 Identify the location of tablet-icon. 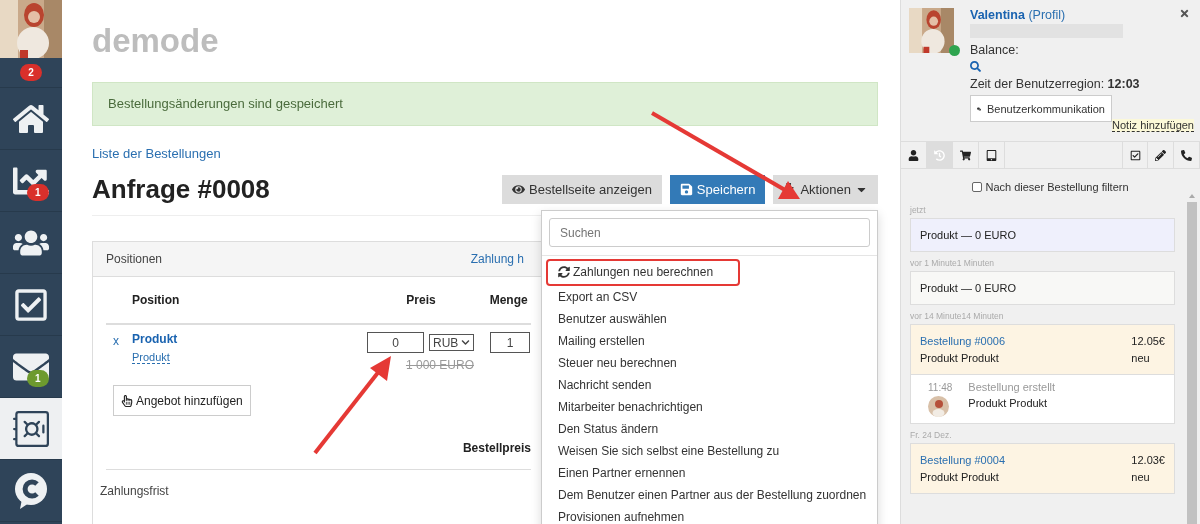
(991, 155).